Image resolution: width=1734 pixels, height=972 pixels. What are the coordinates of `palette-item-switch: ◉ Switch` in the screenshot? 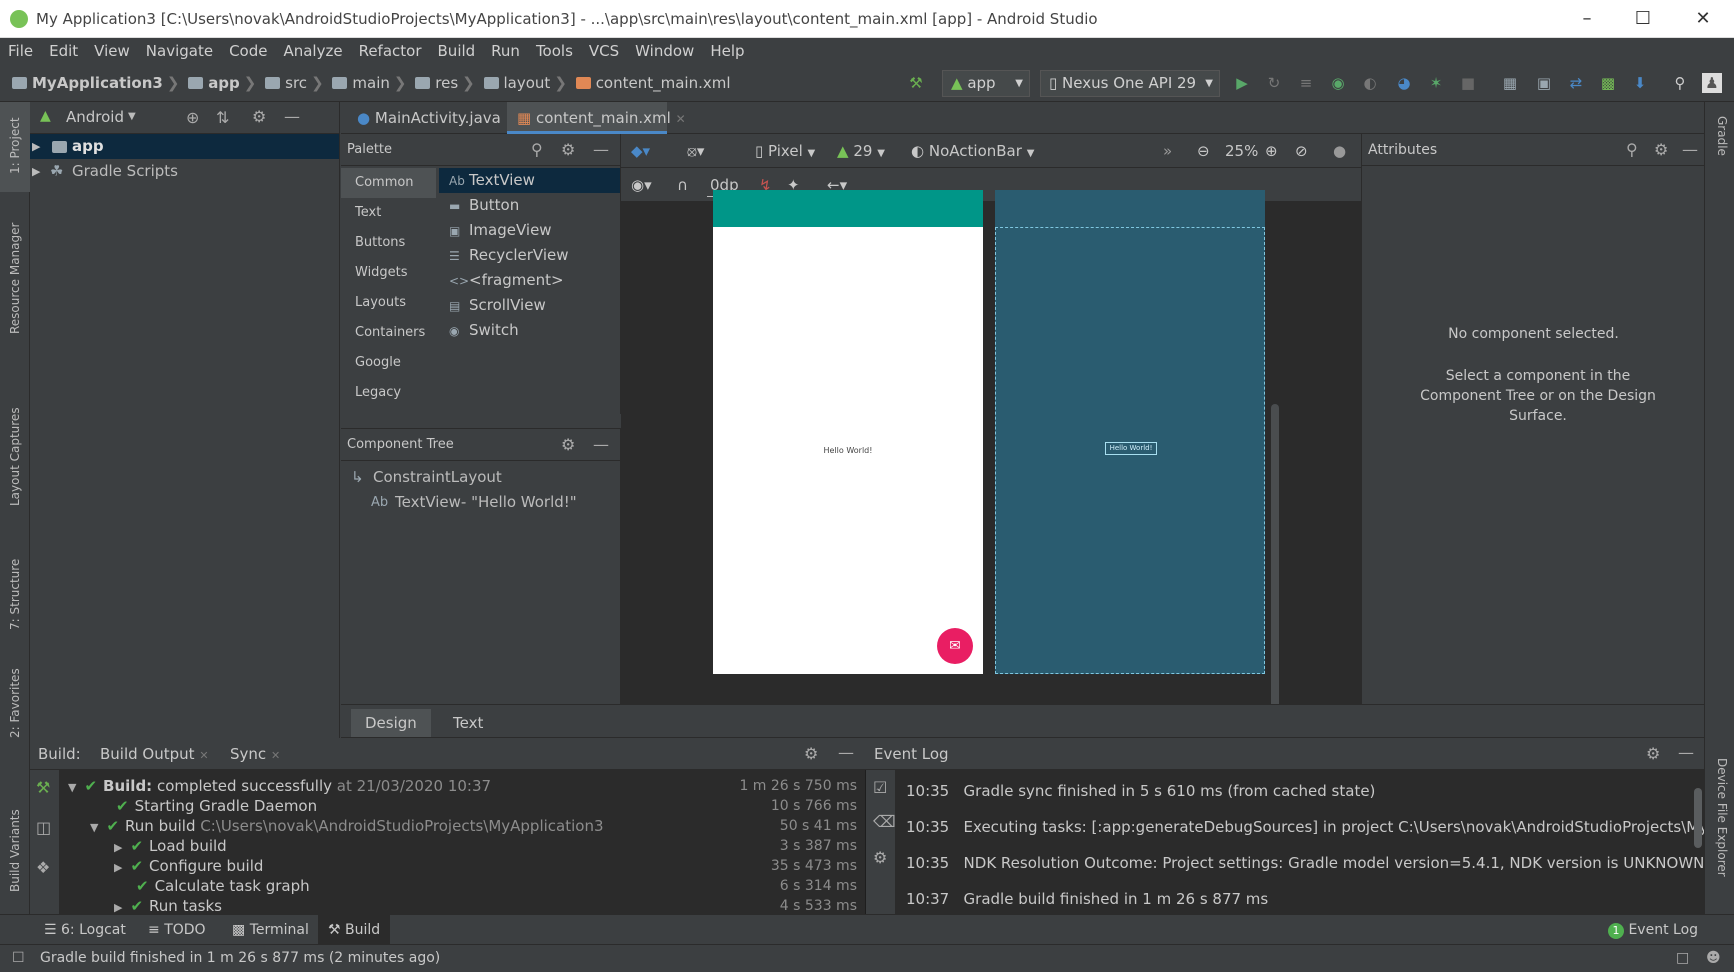 It's located at (529, 330).